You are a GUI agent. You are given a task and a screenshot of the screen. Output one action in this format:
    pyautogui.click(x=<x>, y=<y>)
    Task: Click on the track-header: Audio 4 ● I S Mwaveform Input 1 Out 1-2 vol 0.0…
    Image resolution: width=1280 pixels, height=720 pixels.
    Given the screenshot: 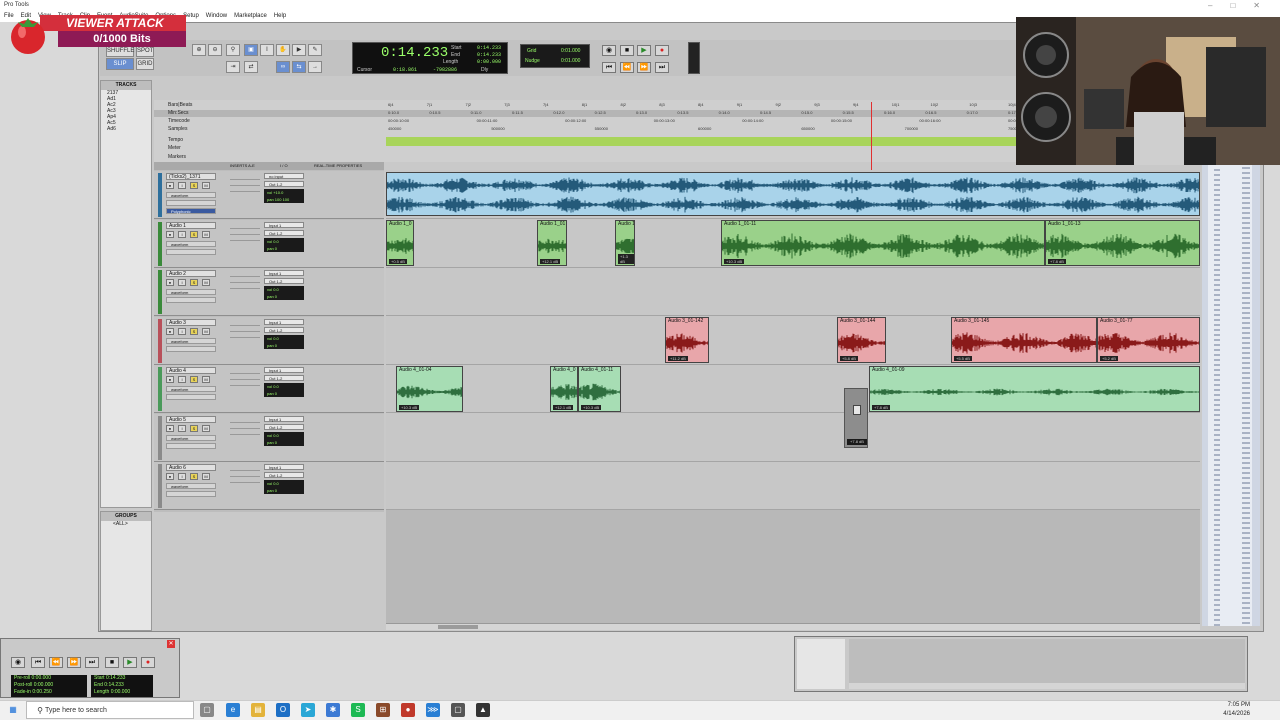 What is the action you would take?
    pyautogui.click(x=269, y=389)
    